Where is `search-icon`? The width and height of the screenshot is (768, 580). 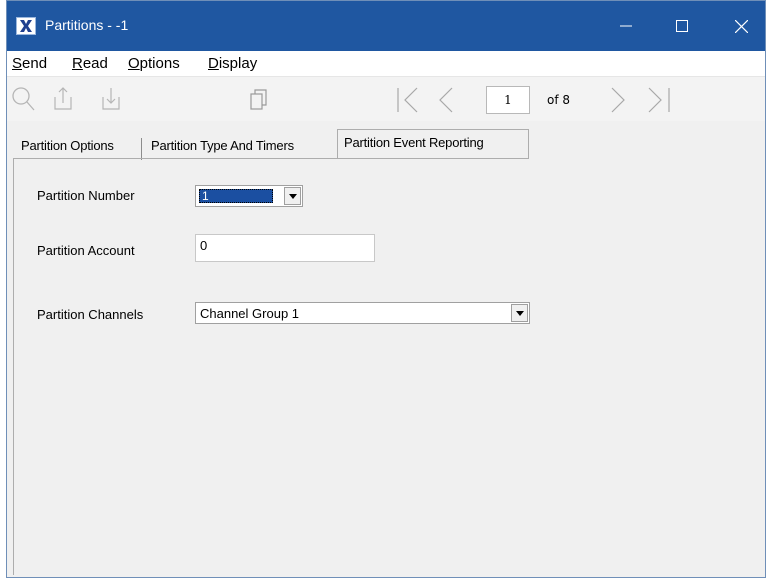 search-icon is located at coordinates (23, 100).